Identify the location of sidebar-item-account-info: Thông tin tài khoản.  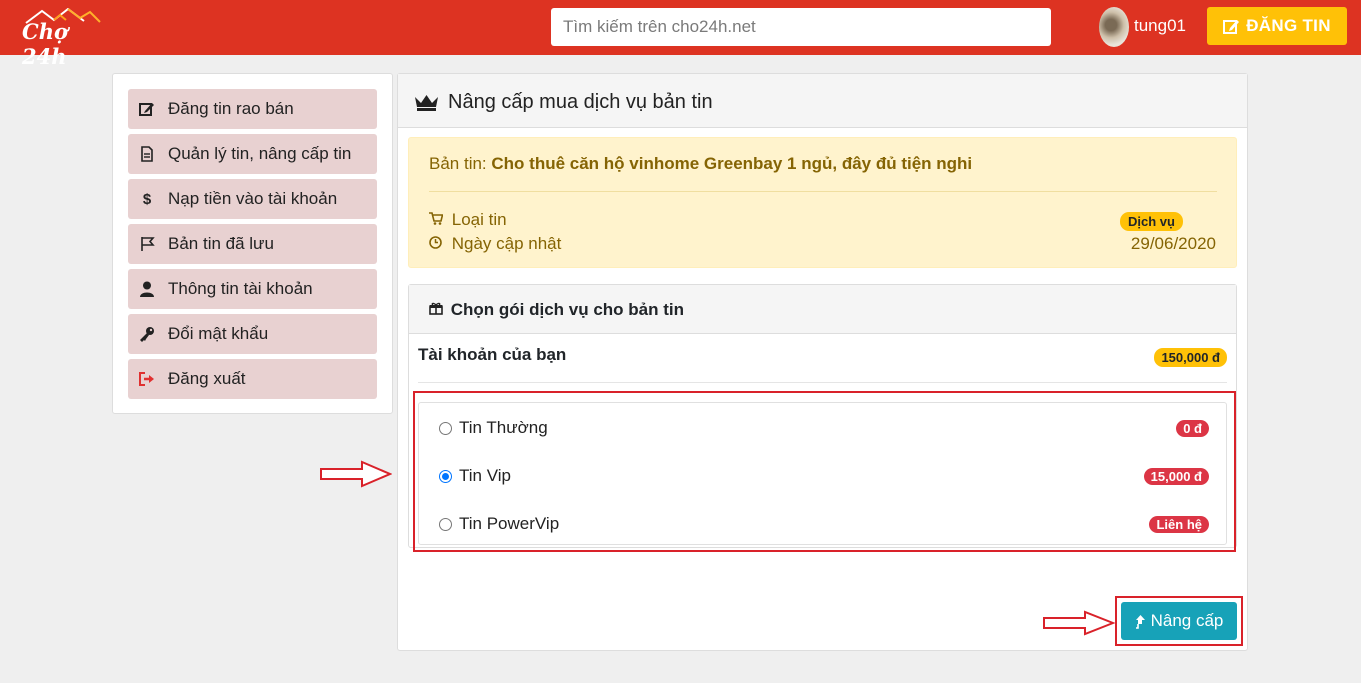
(252, 289).